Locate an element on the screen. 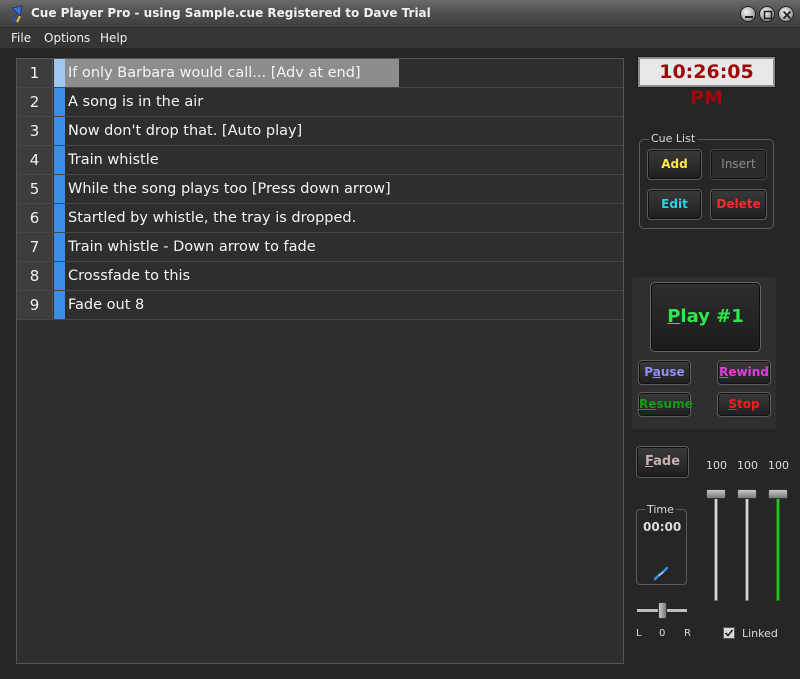  linked-label: Linked is located at coordinates (760, 633).